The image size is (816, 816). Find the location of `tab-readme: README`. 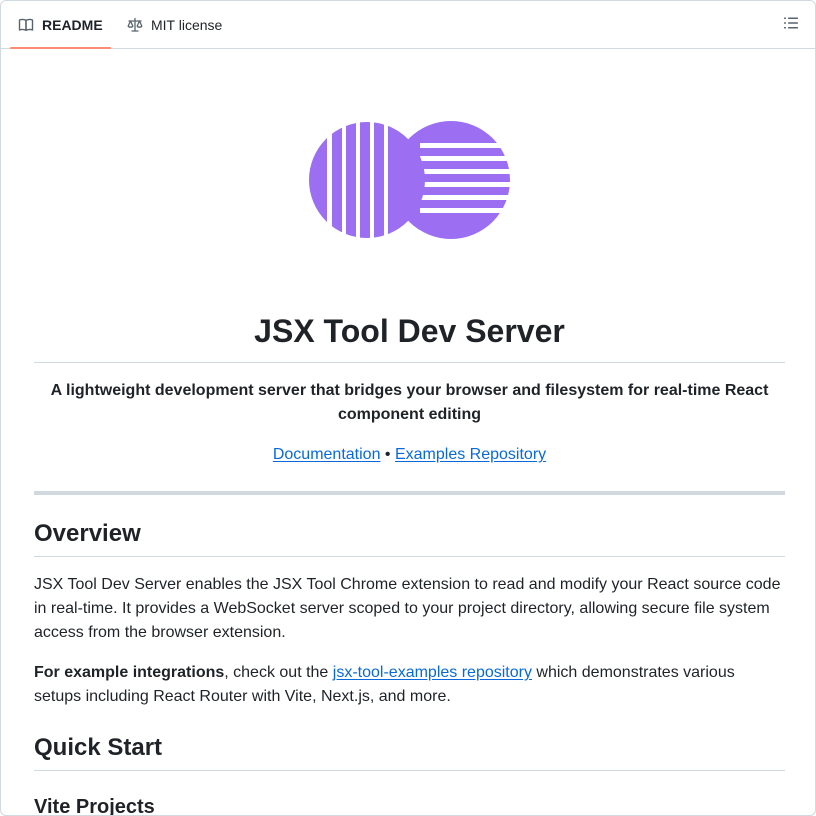

tab-readme: README is located at coordinates (60, 25).